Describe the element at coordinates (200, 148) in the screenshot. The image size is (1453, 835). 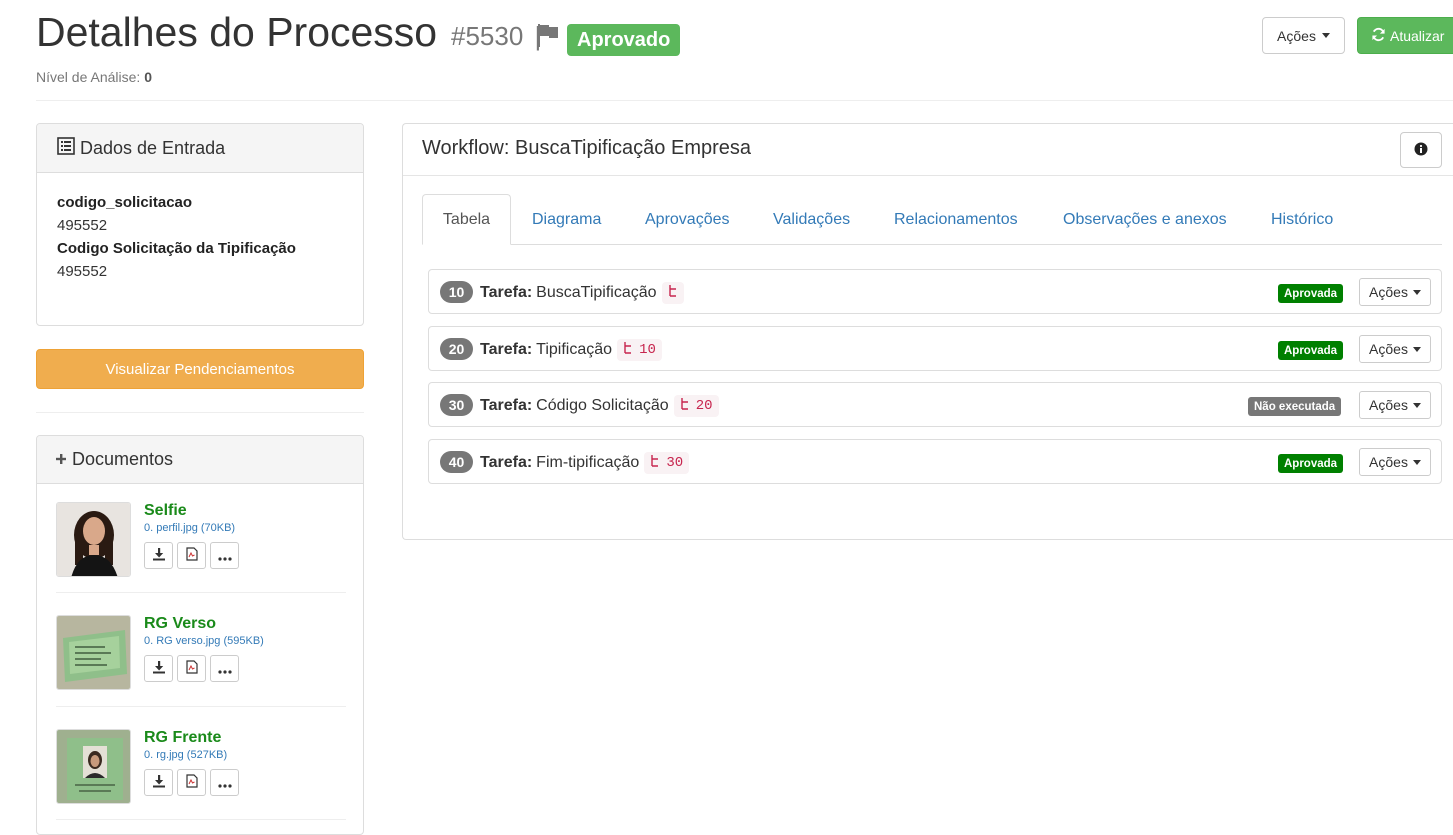
I see `input-data-heading: Dados de Entrada` at that location.